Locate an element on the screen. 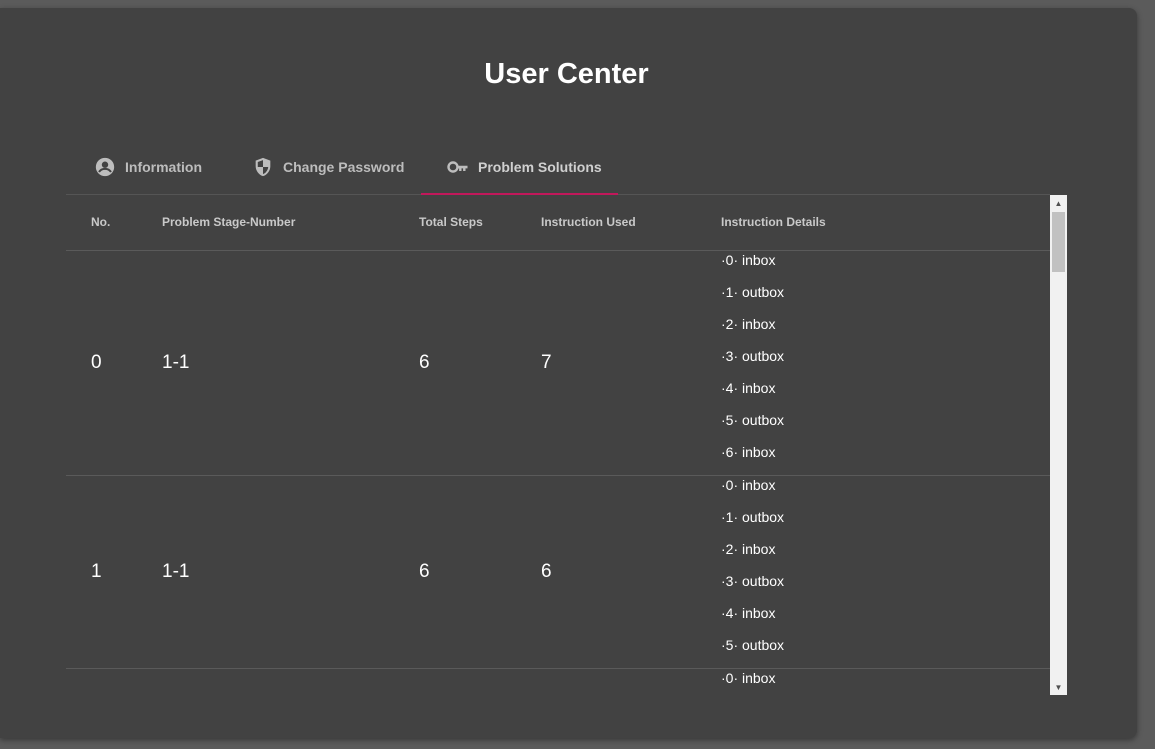 The width and height of the screenshot is (1155, 749). cell-instruction-used: 7 is located at coordinates (546, 362).